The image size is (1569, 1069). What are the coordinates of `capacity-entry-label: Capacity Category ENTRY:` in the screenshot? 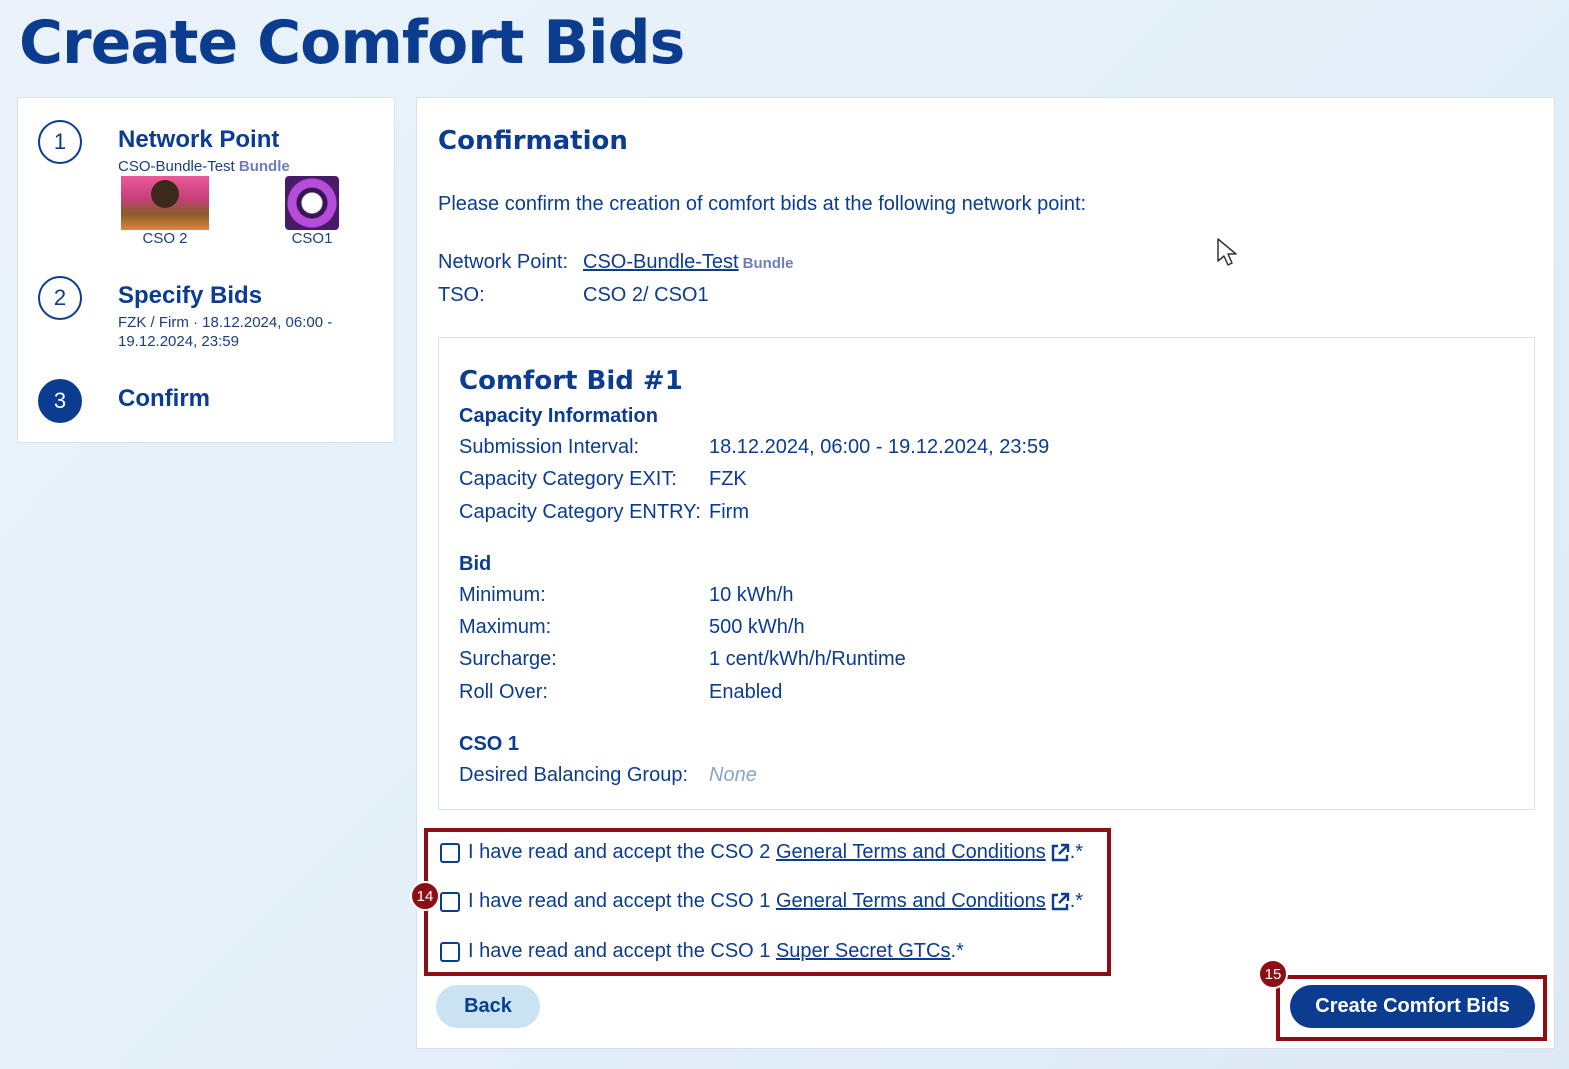 It's located at (580, 512).